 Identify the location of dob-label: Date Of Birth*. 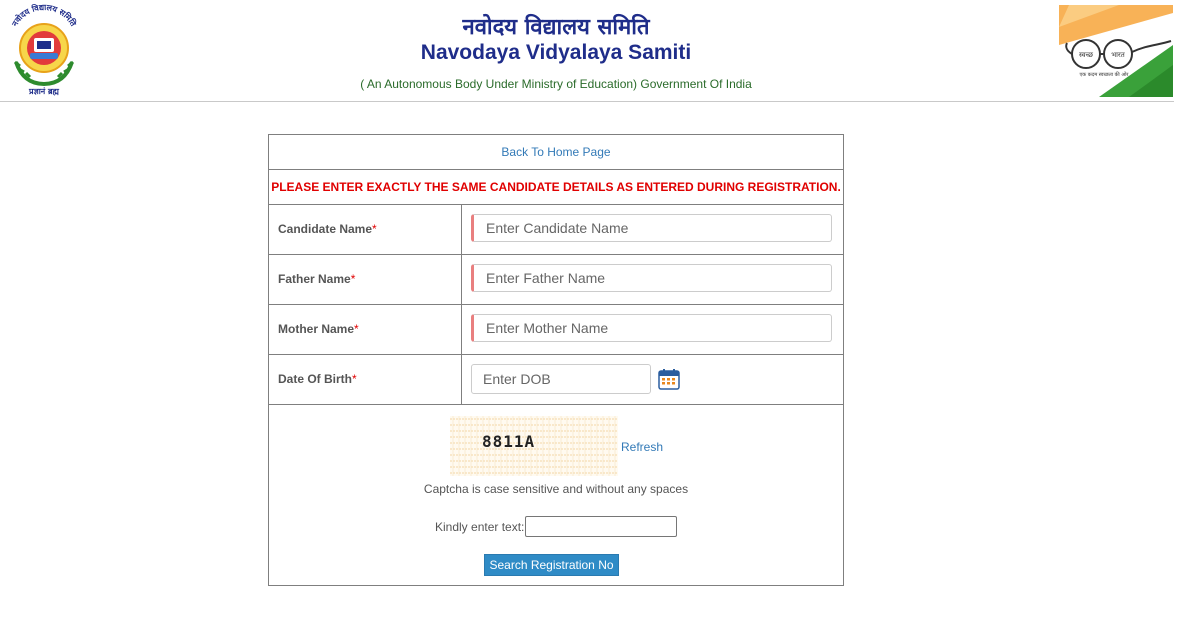
(317, 379).